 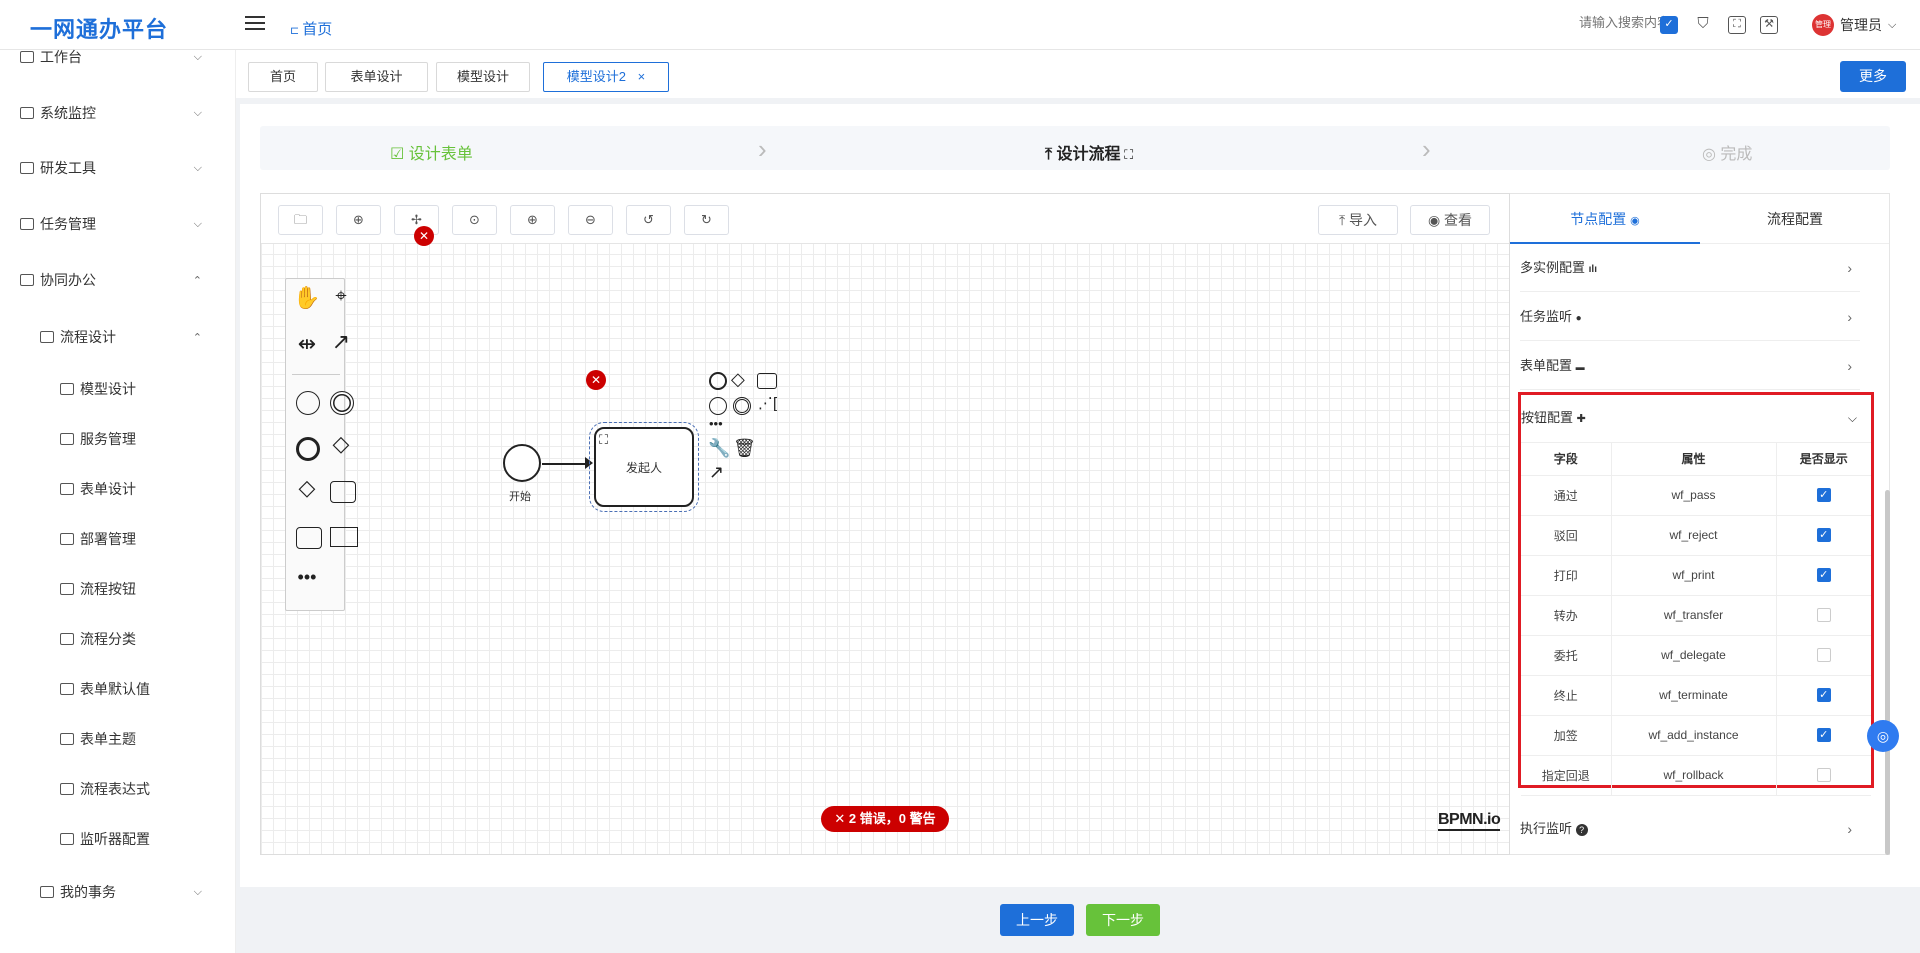 I want to click on breadcrumb-home: 首页, so click(x=317, y=29).